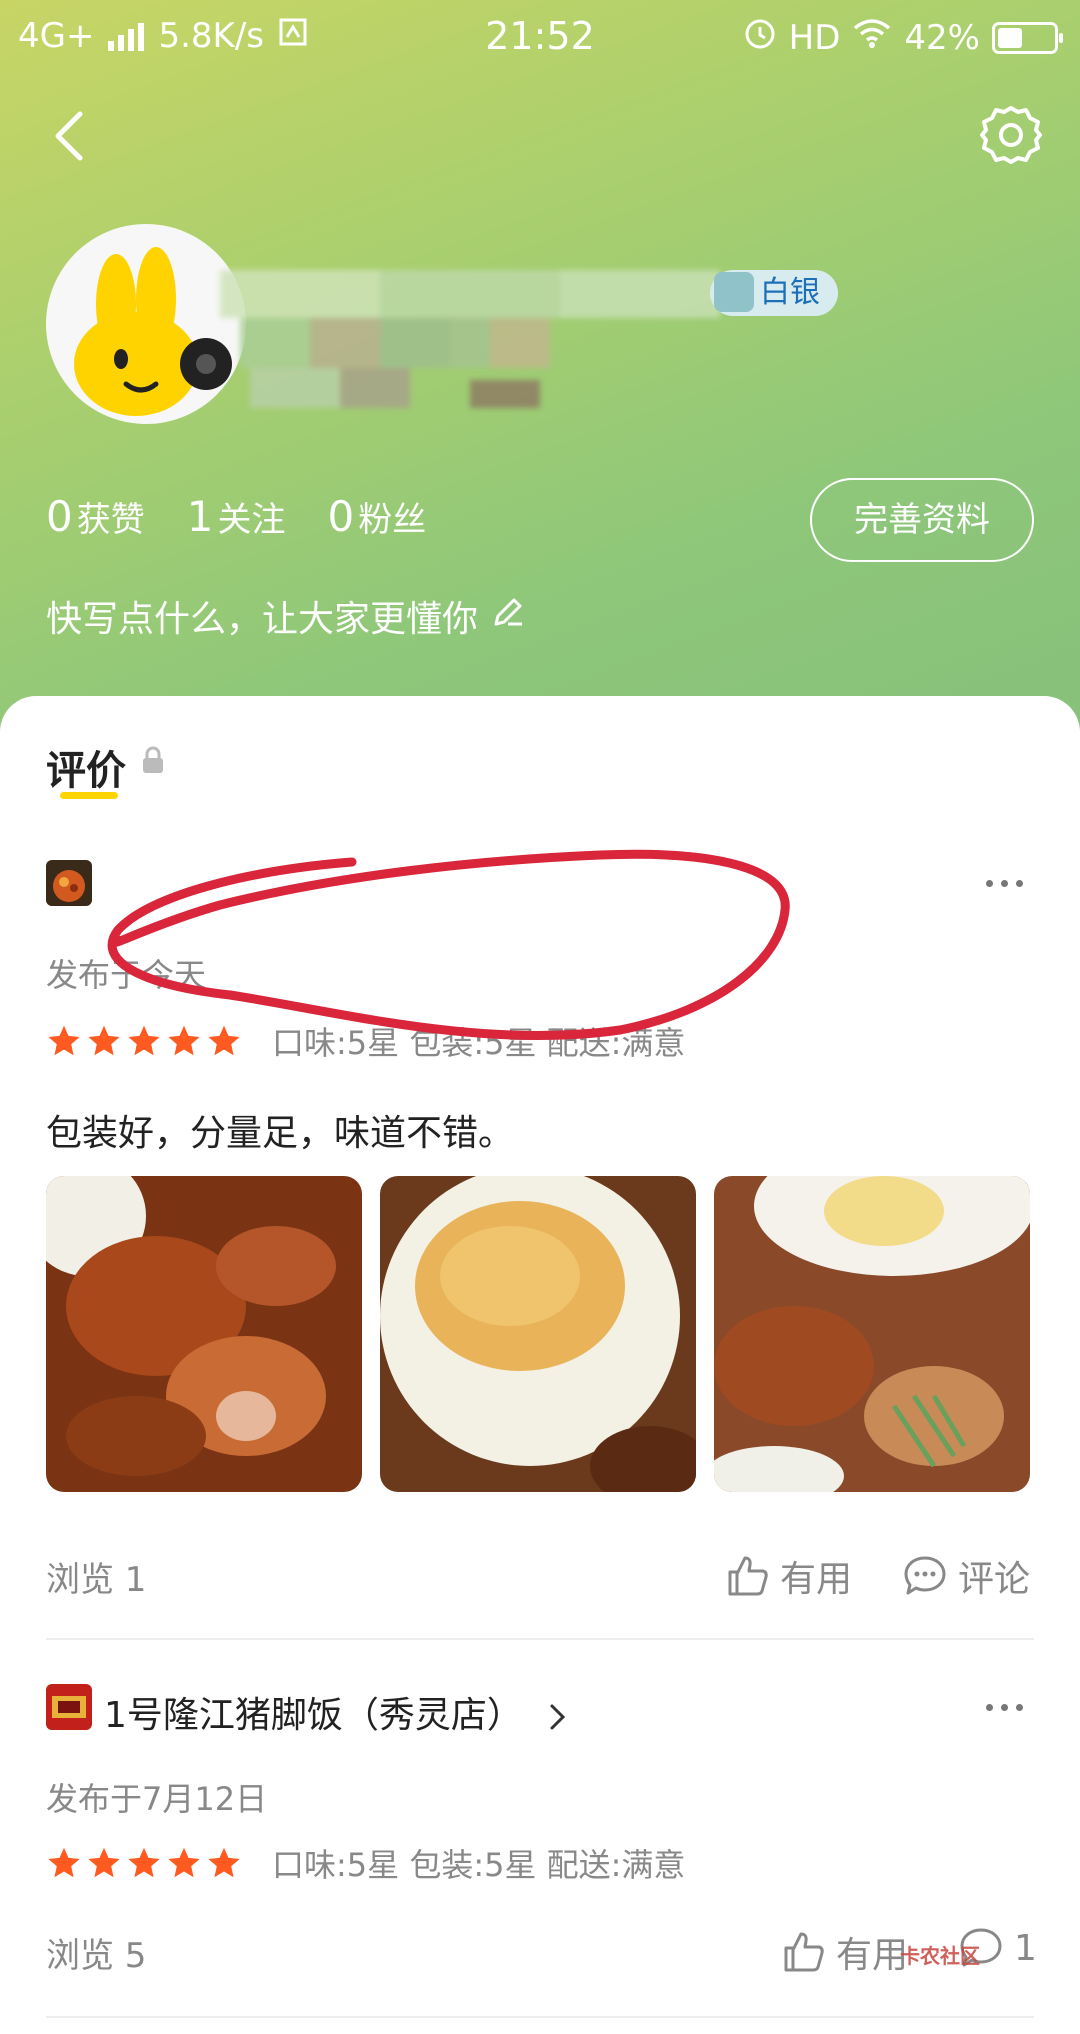 Image resolution: width=1080 pixels, height=2034 pixels. Describe the element at coordinates (508, 616) in the screenshot. I see `pencil-icon` at that location.